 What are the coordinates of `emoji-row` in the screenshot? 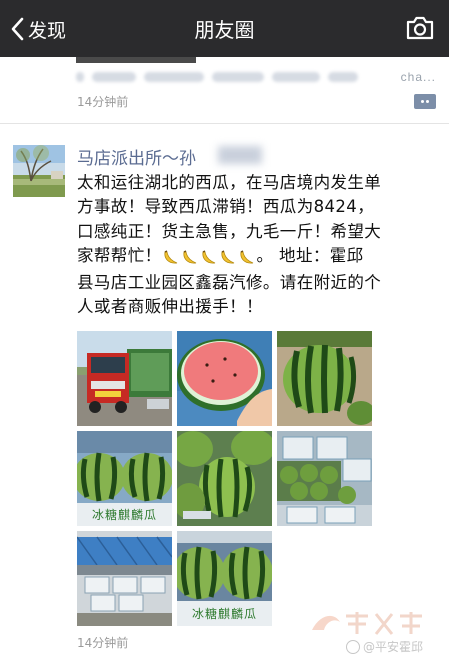 It's located at (209, 259).